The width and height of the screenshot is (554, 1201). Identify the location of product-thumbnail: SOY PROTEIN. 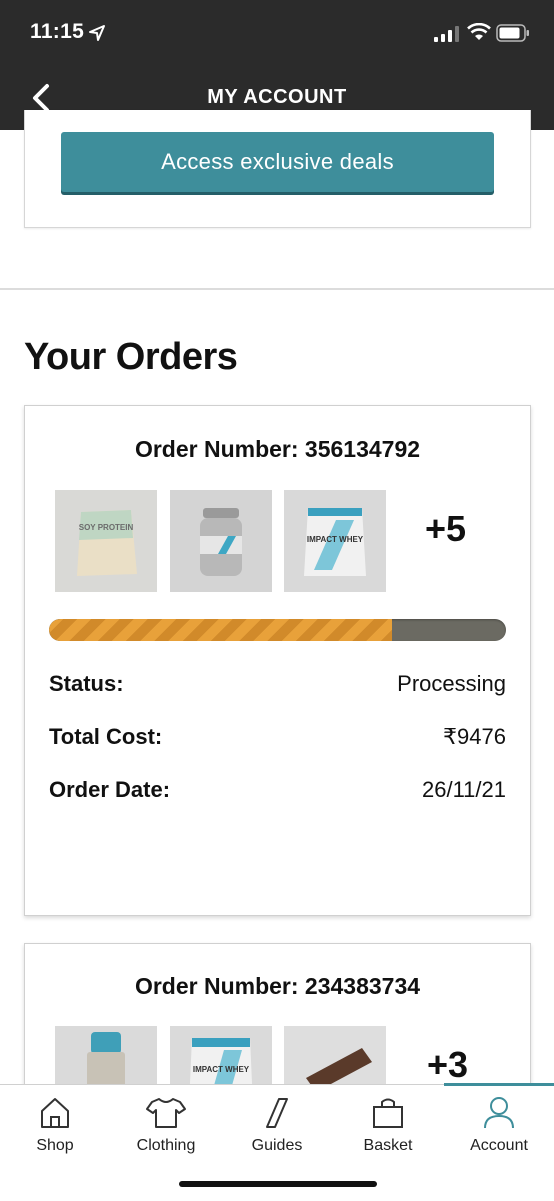
(106, 541).